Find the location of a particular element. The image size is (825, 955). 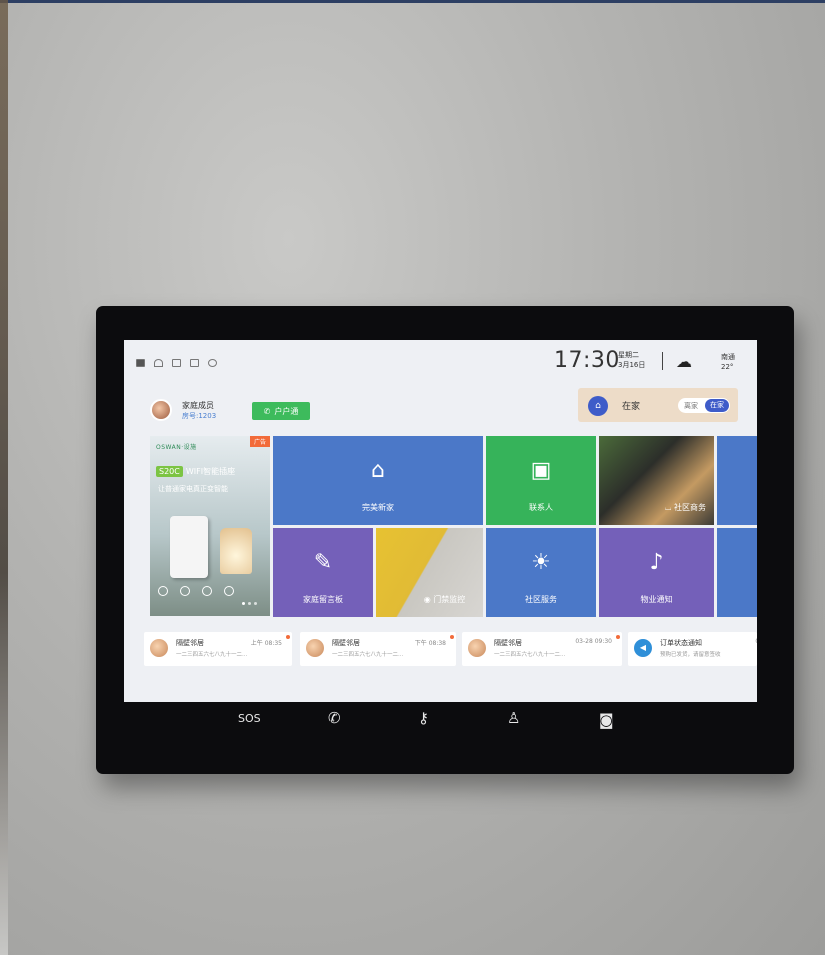

tile-perfect-home: ⌂ 完美新家 is located at coordinates (378, 480).